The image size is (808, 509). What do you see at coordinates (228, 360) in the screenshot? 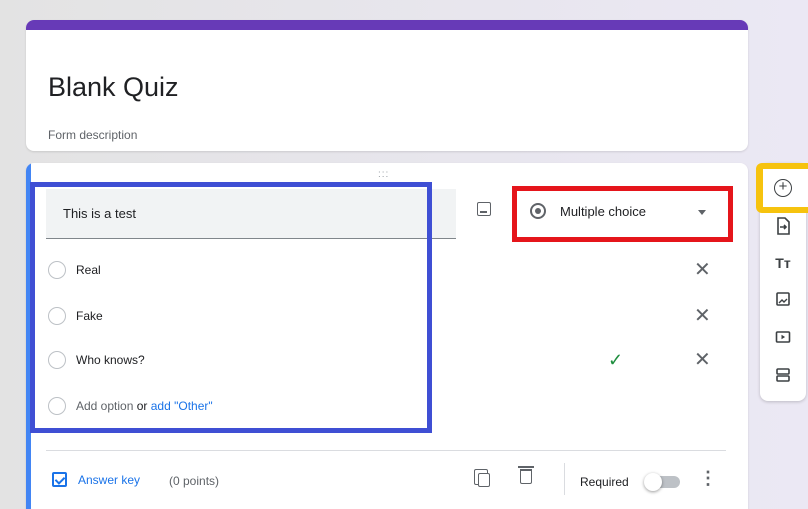
I see `option-row: Who knows?` at bounding box center [228, 360].